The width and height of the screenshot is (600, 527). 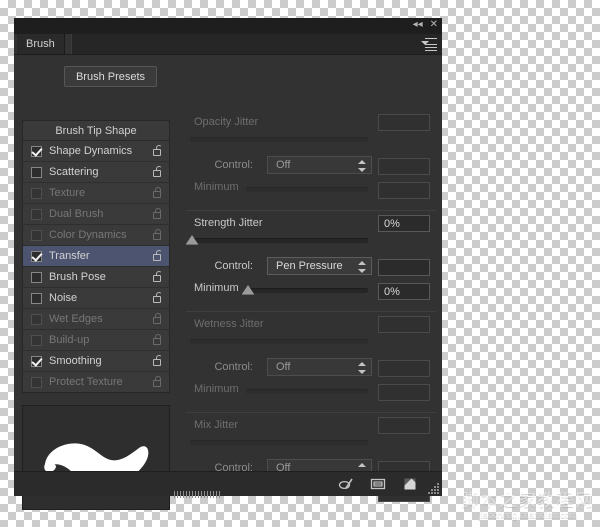 What do you see at coordinates (36, 340) in the screenshot?
I see `checkbox-build-up` at bounding box center [36, 340].